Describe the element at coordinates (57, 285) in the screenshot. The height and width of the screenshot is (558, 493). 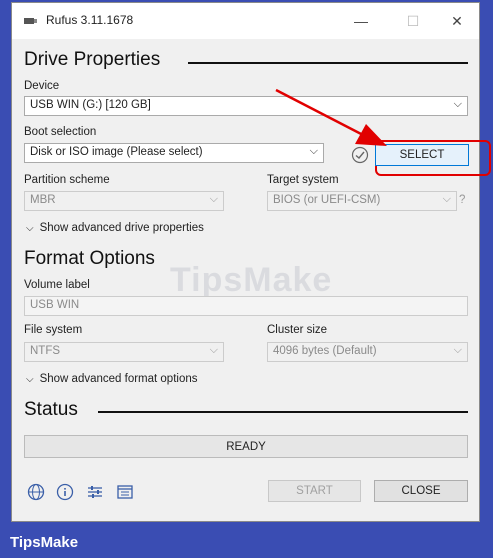
I see `volume-label-label: Volume label` at that location.